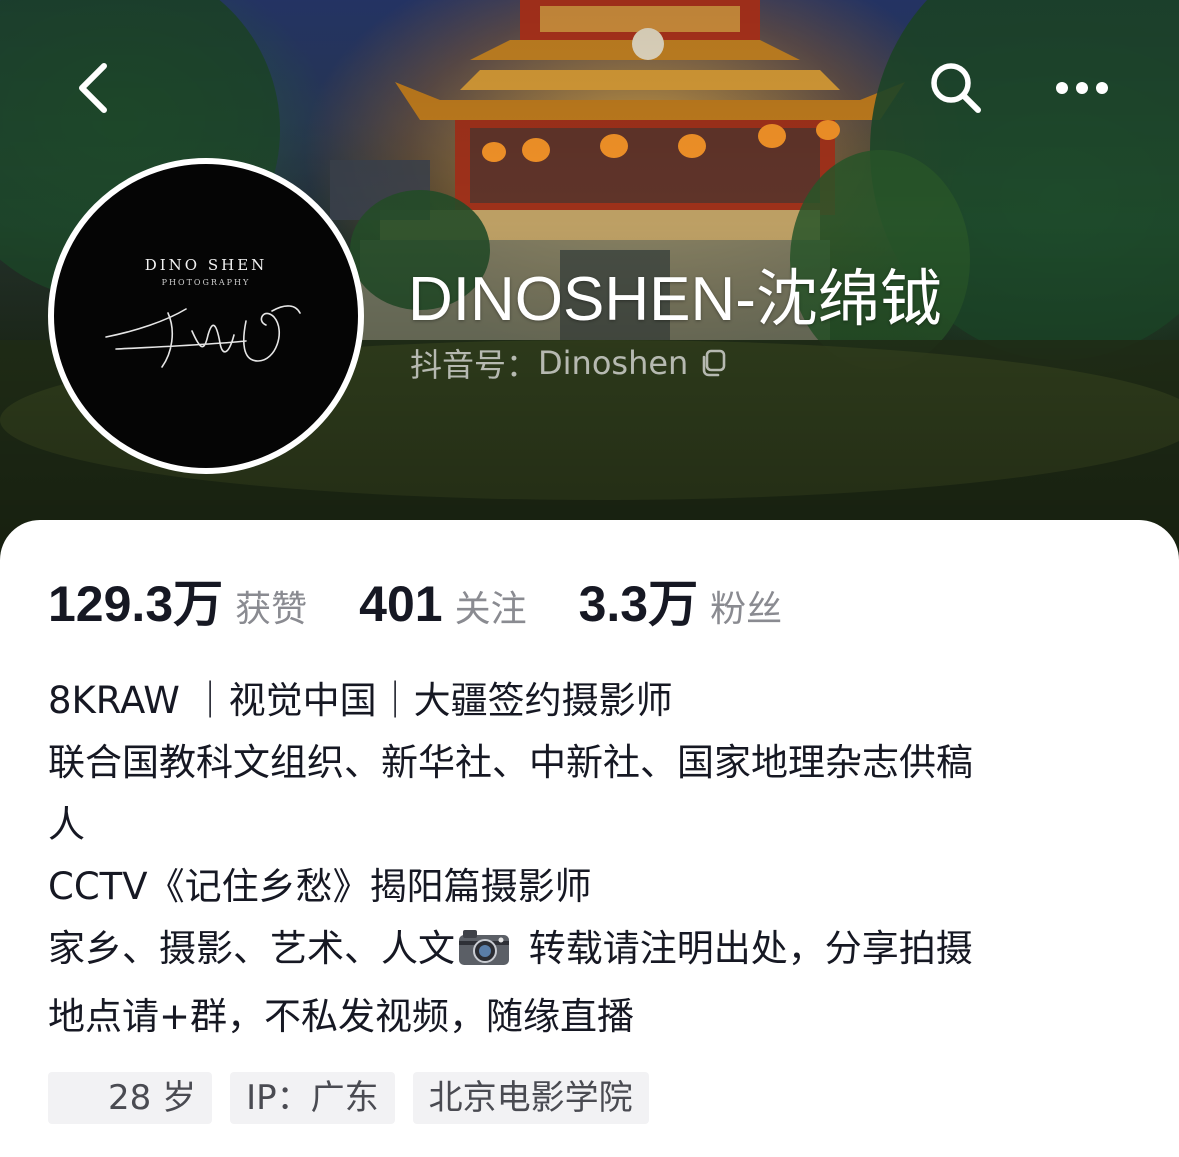 The height and width of the screenshot is (1157, 1179). I want to click on back-button, so click(92, 88).